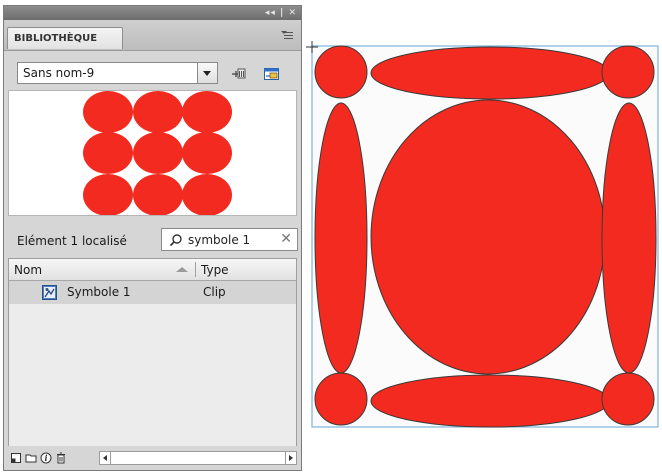  What do you see at coordinates (110, 458) in the screenshot?
I see `scroll-left-divider` at bounding box center [110, 458].